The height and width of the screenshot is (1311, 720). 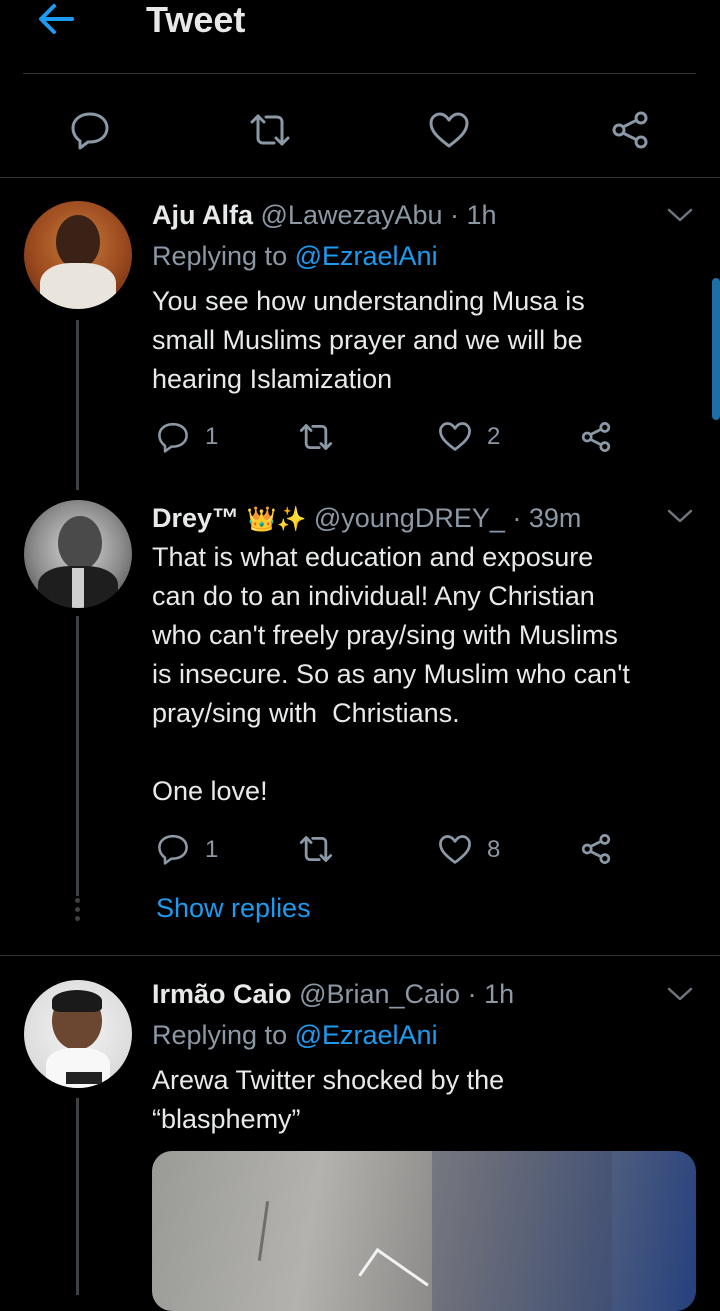 I want to click on handle: @youngDREY_, so click(x=409, y=518).